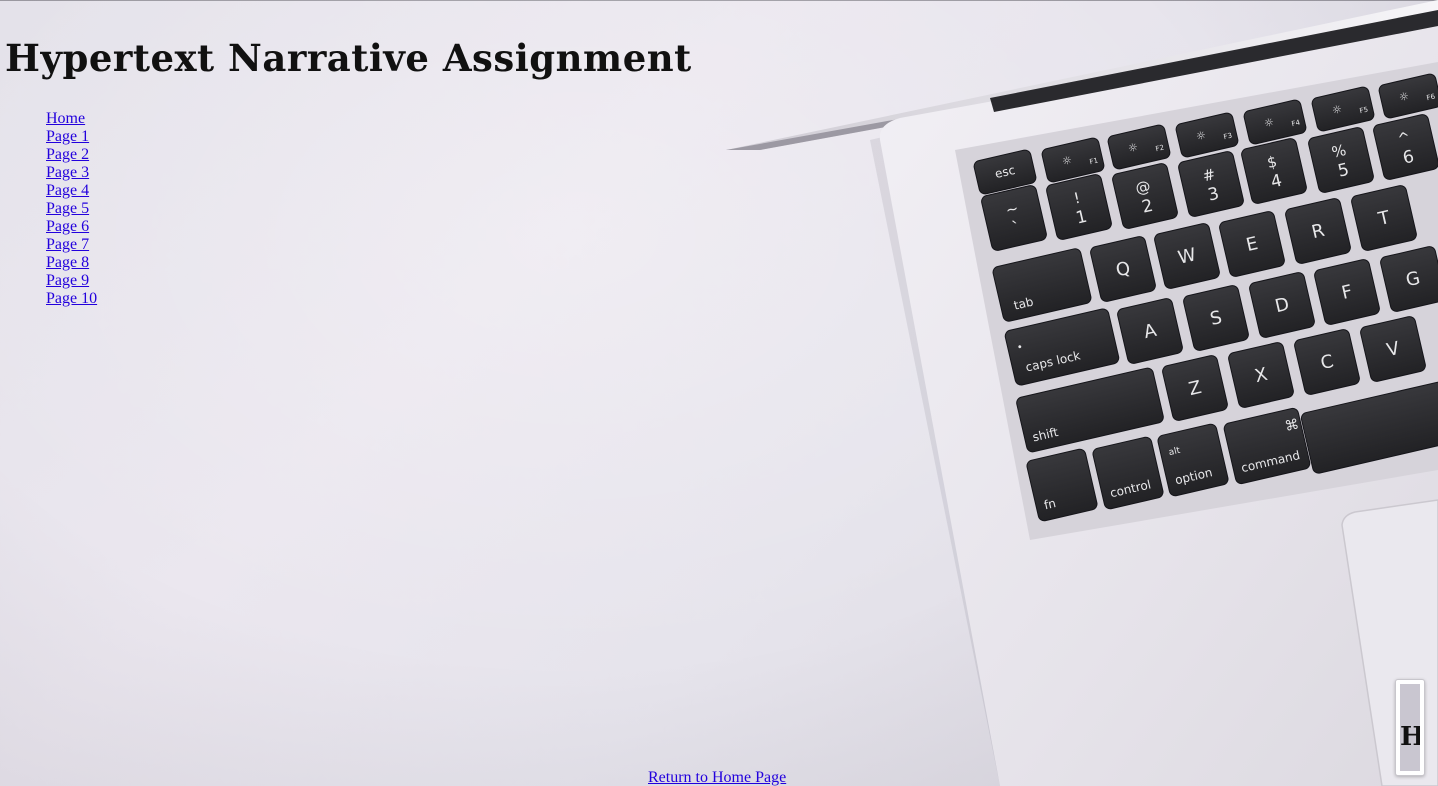 This screenshot has width=1438, height=786. Describe the element at coordinates (1282, 305) in the screenshot. I see `key-d: D` at that location.